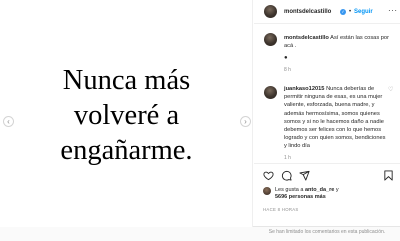 This screenshot has height=241, width=400. I want to click on follow-button: Seguir, so click(363, 12).